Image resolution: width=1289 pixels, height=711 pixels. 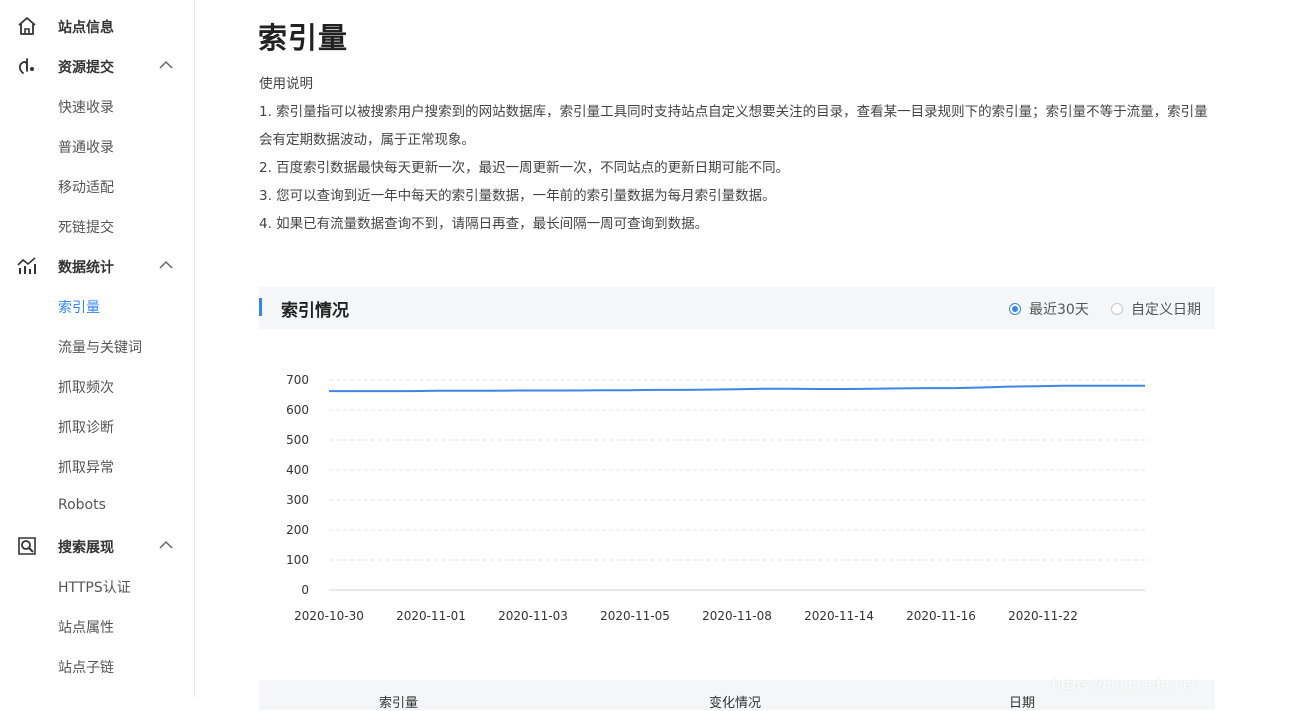 I want to click on sidebar-item-label: Robots, so click(x=82, y=505).